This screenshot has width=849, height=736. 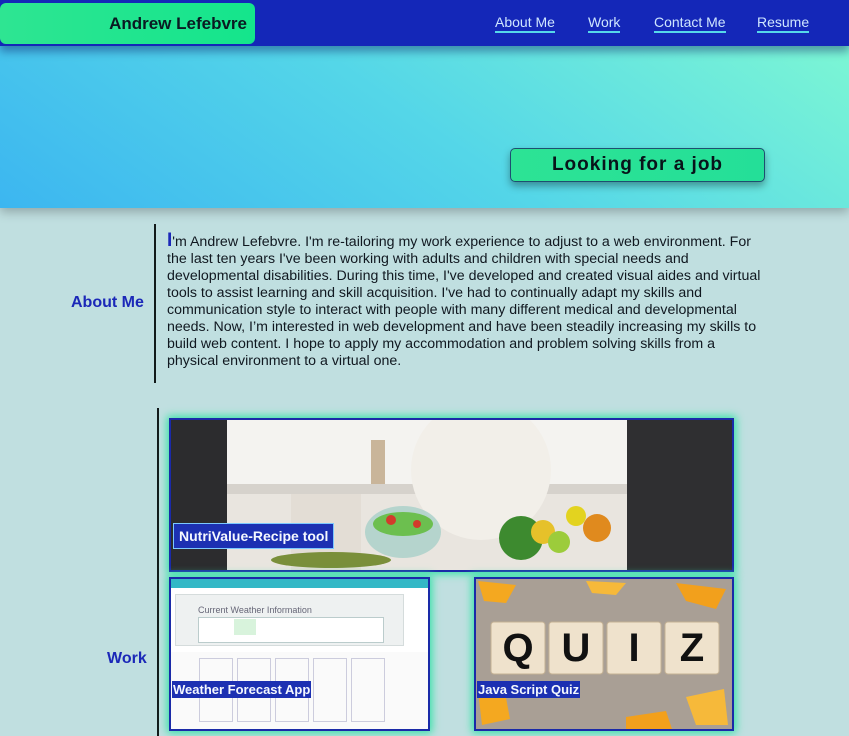 What do you see at coordinates (525, 23) in the screenshot?
I see `nav-link-about-me: About Me` at bounding box center [525, 23].